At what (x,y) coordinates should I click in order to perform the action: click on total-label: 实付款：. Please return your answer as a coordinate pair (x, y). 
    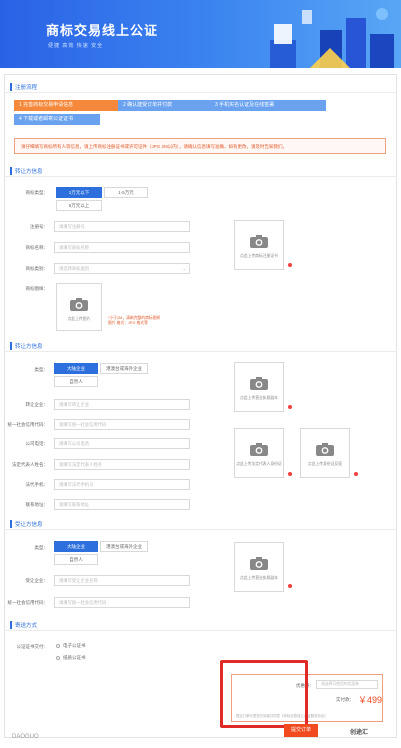
    Looking at the image, I should click on (345, 699).